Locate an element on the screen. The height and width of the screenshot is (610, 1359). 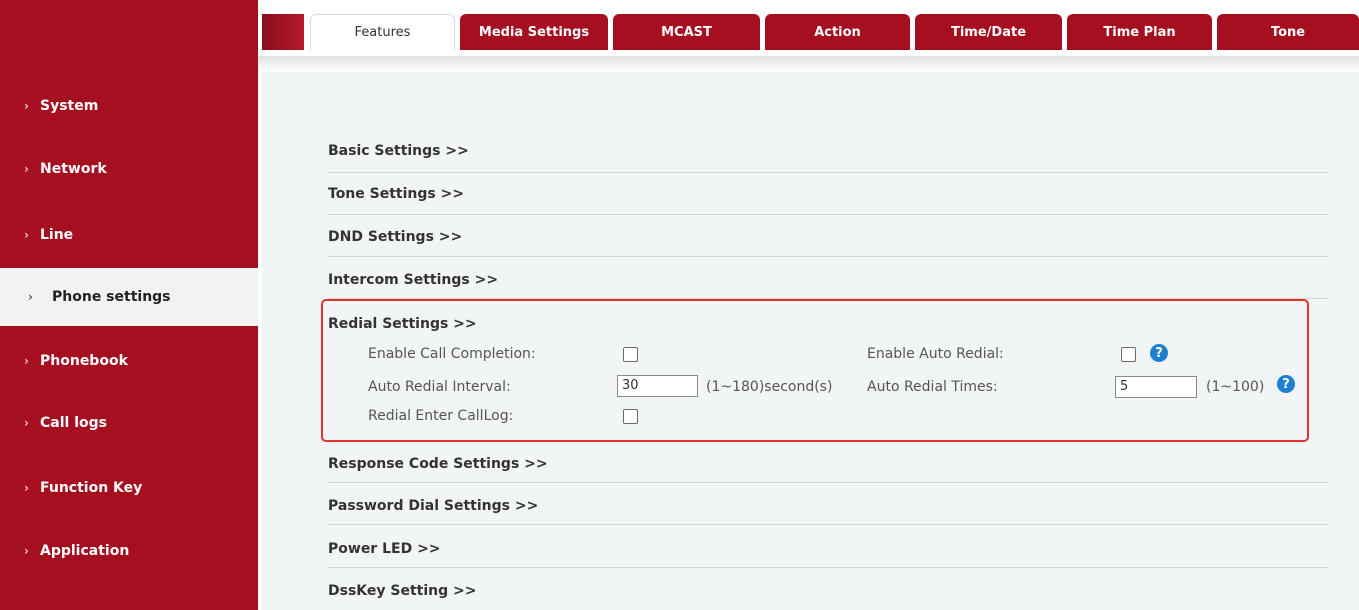
tab-time-date: Time/Date is located at coordinates (988, 32).